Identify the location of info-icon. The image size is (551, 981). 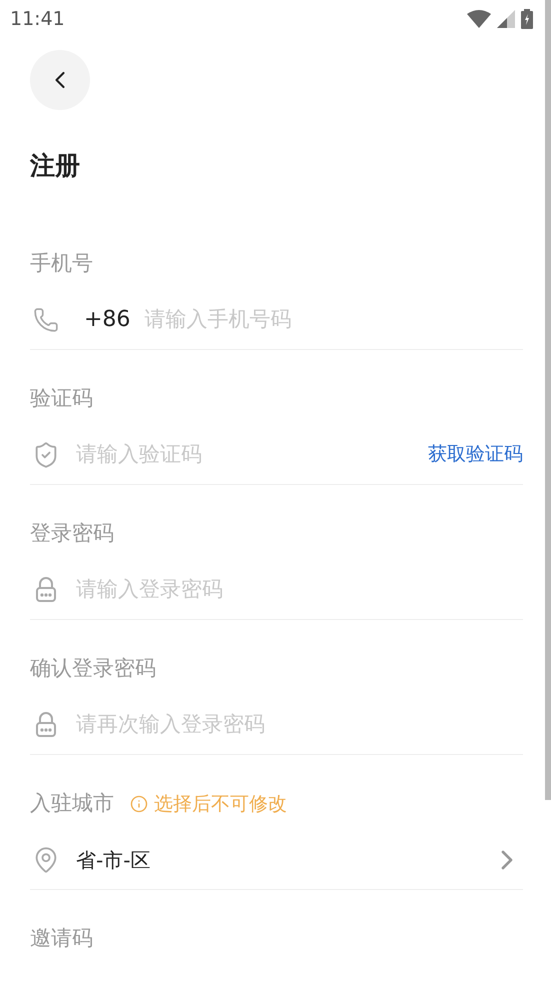
(139, 804).